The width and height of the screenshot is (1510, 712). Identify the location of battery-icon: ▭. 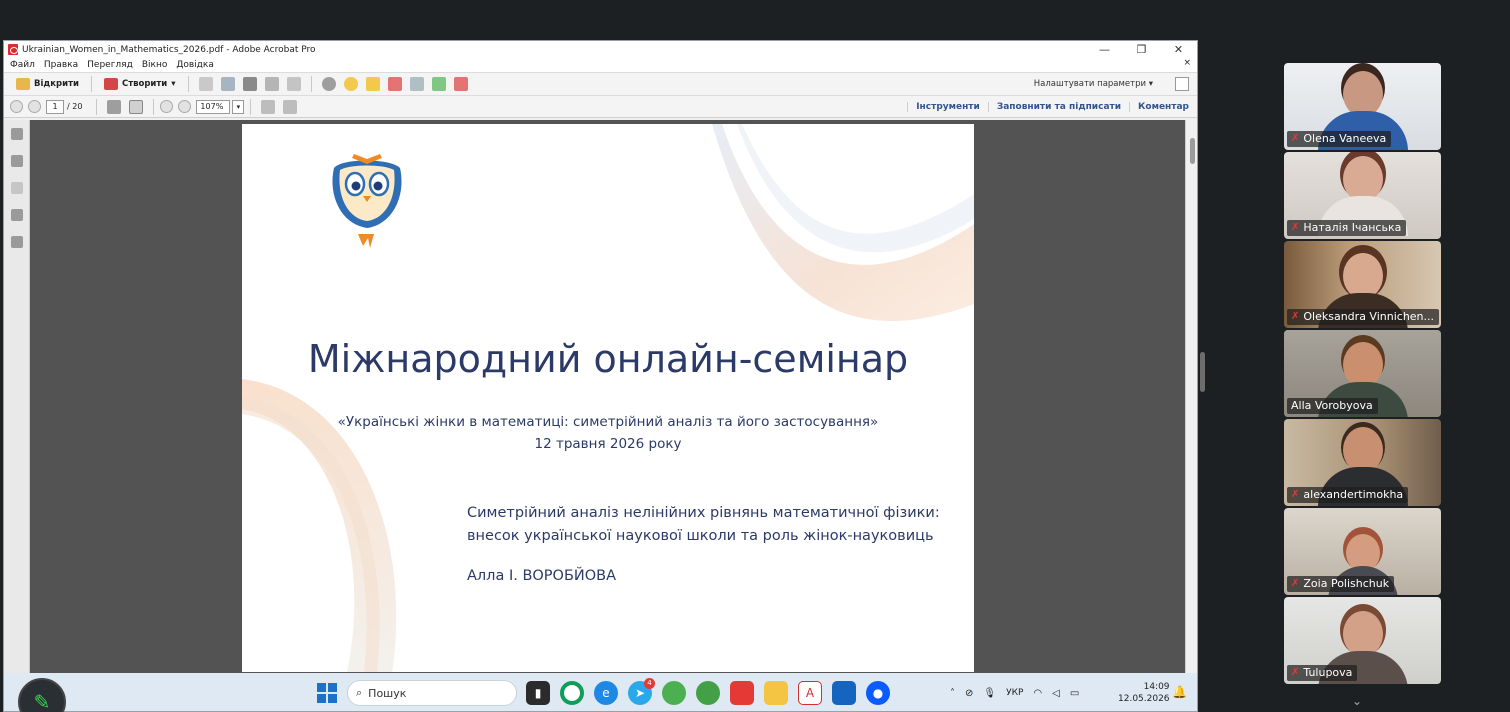
(1074, 693).